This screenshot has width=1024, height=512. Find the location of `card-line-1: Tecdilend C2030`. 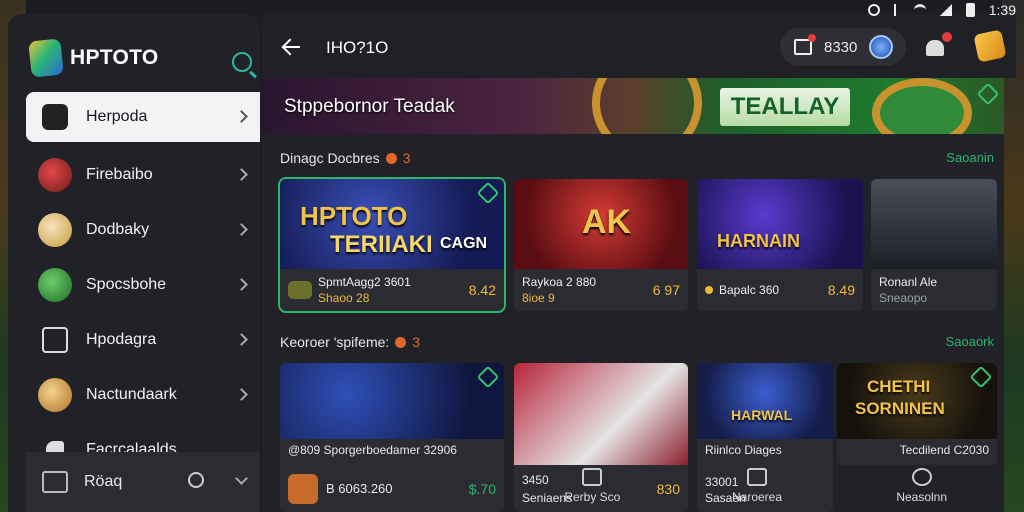

card-line-1: Tecdilend C2030 is located at coordinates (944, 450).